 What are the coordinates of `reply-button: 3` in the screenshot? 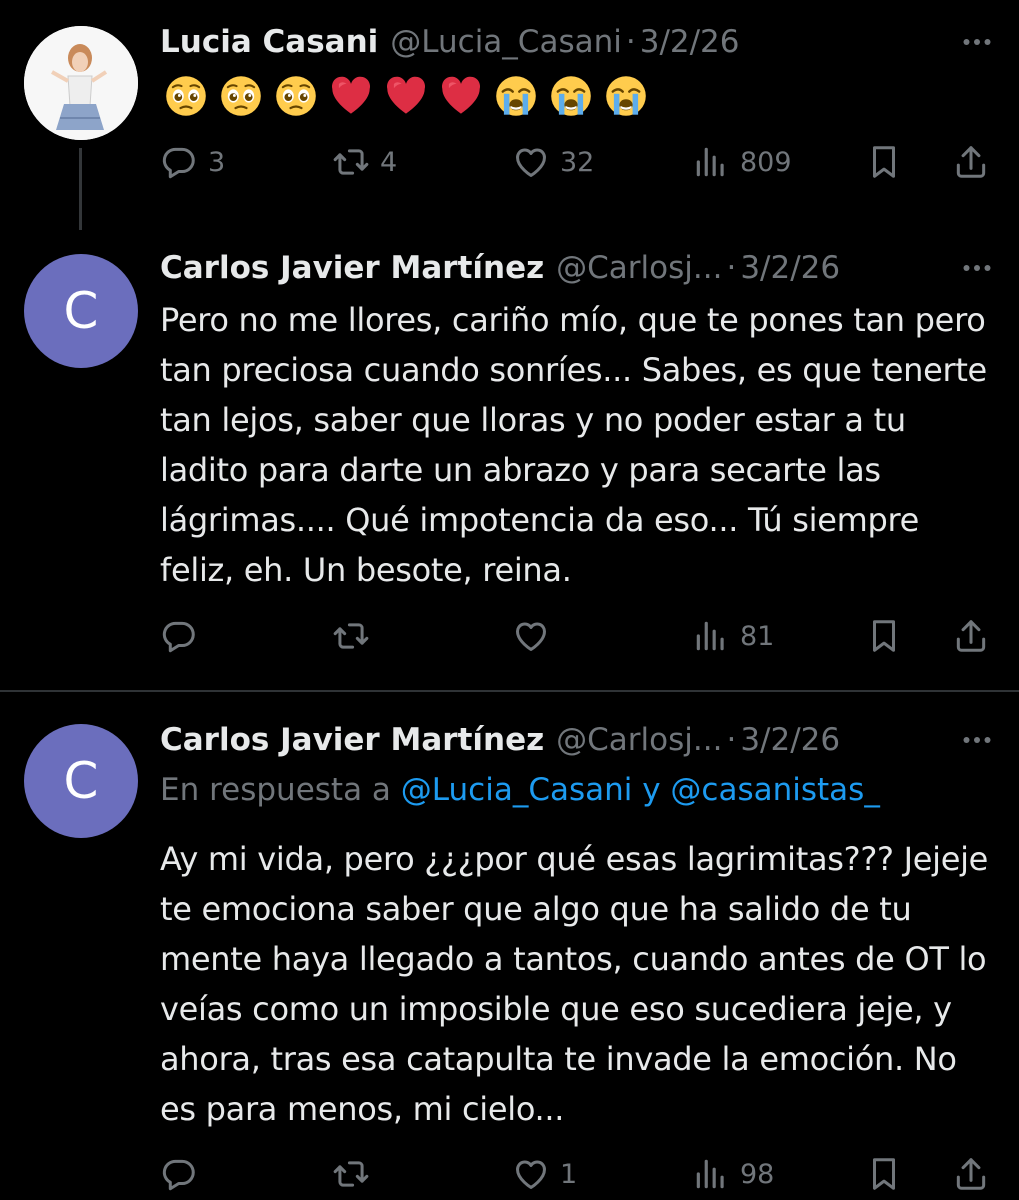 It's located at (192, 162).